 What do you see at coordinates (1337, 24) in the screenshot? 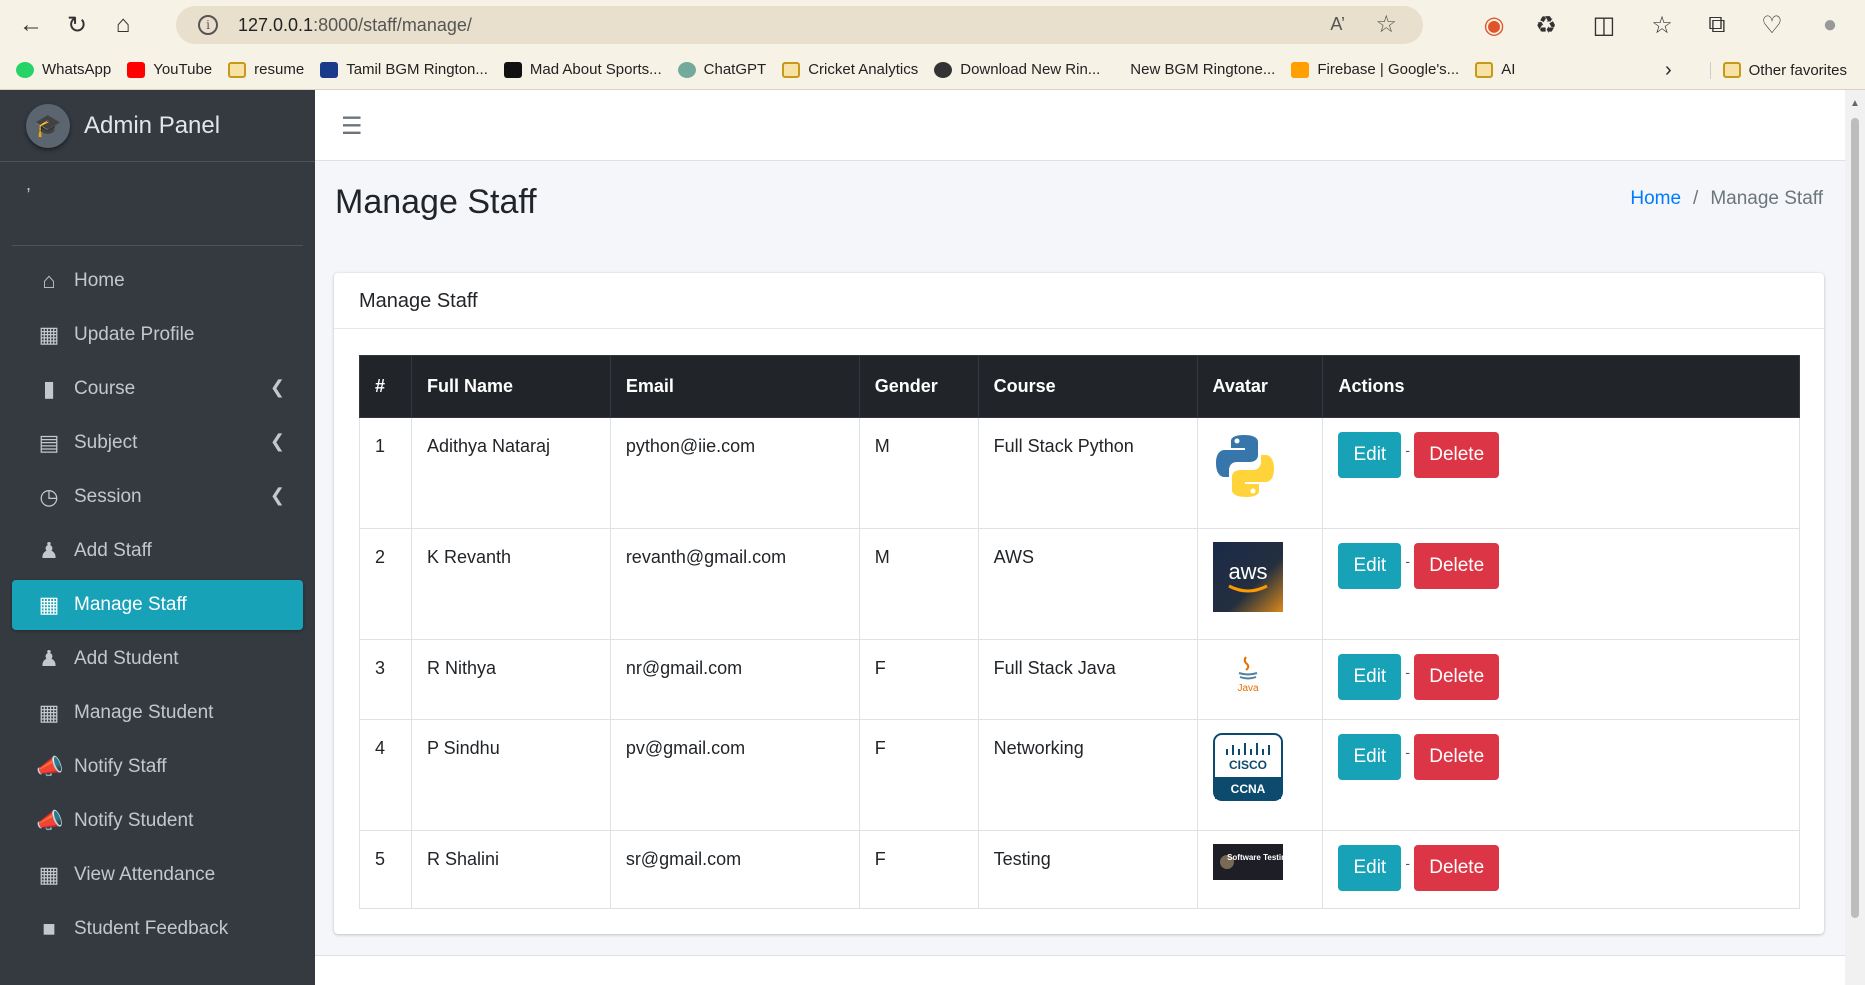
I see `read-aloud-icon: A’` at bounding box center [1337, 24].